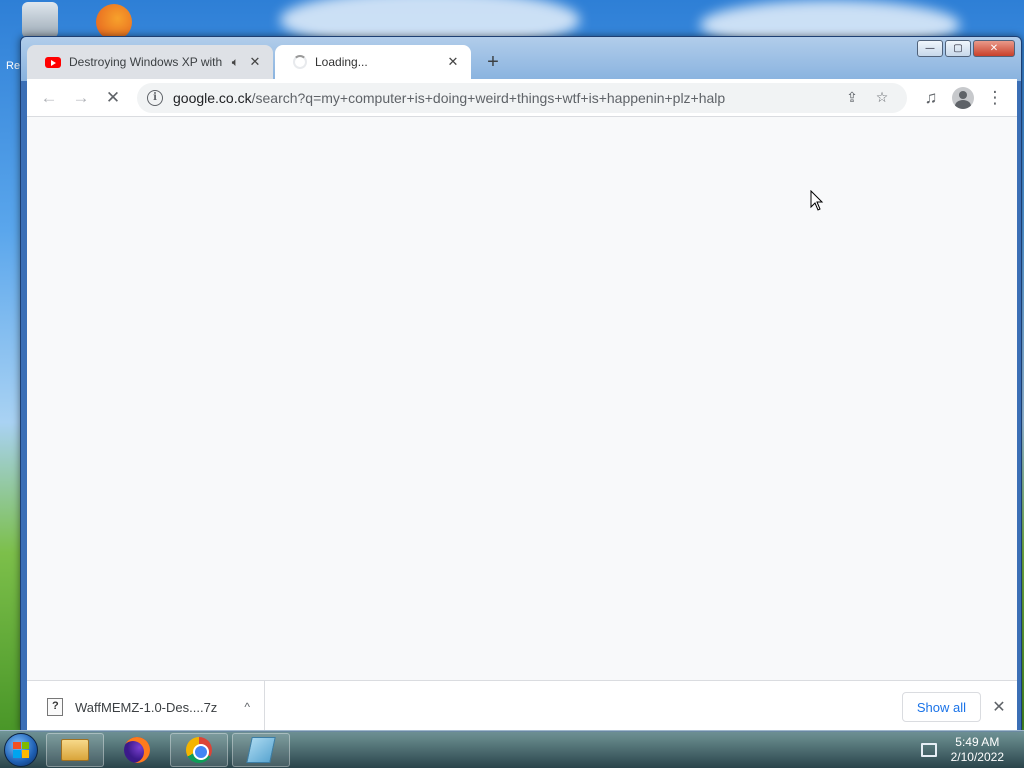 This screenshot has height=768, width=1024. I want to click on tab-loading: Loading... ✕, so click(373, 62).